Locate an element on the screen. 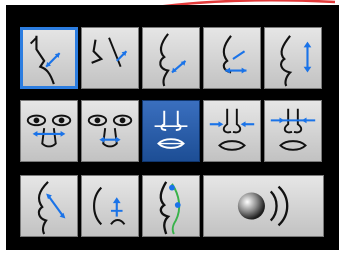 This screenshot has width=345, height=253. eyes-nose-width-icon is located at coordinates (49, 131).